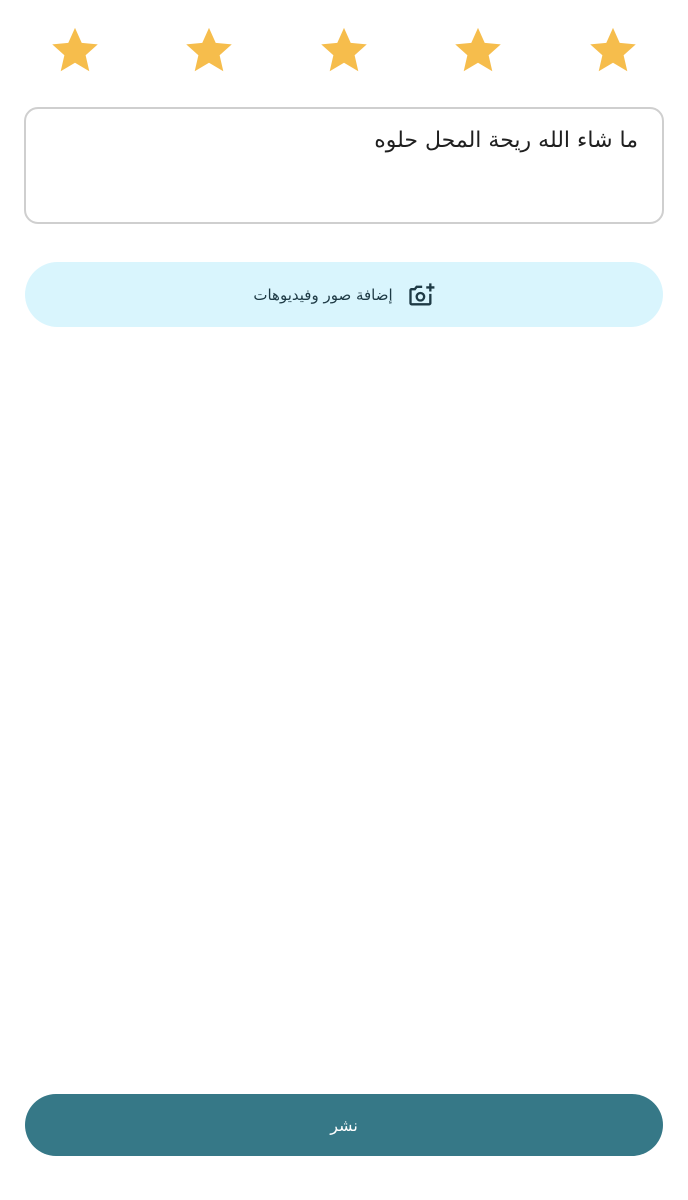 The image size is (688, 1200). I want to click on star-4-icon, so click(478, 50).